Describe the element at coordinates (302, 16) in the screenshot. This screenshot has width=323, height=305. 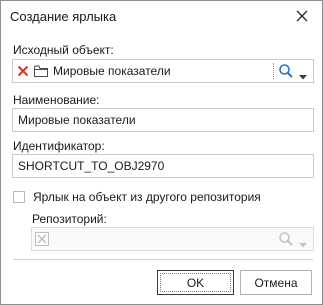
I see `close-icon` at that location.